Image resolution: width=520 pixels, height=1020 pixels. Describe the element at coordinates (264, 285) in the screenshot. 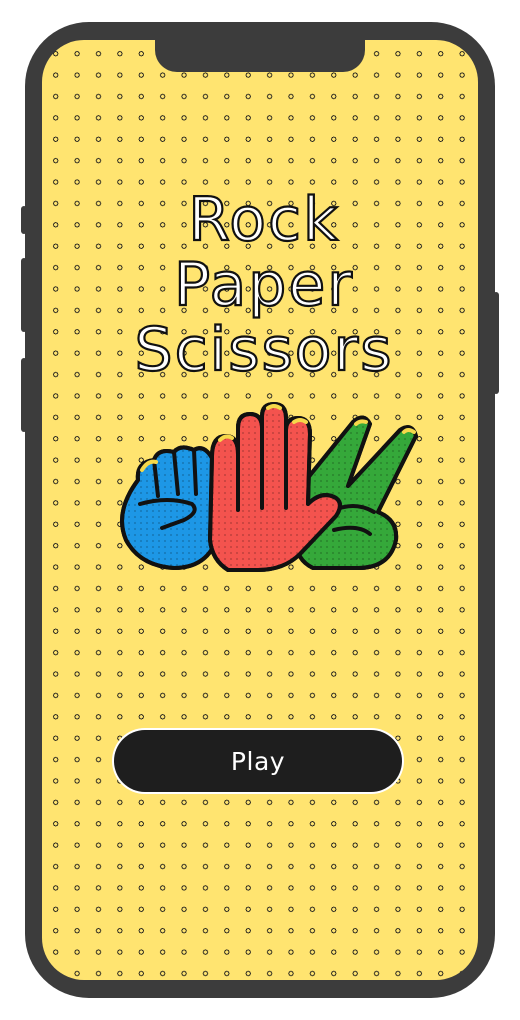

I see `title-line-paper: Paper` at that location.